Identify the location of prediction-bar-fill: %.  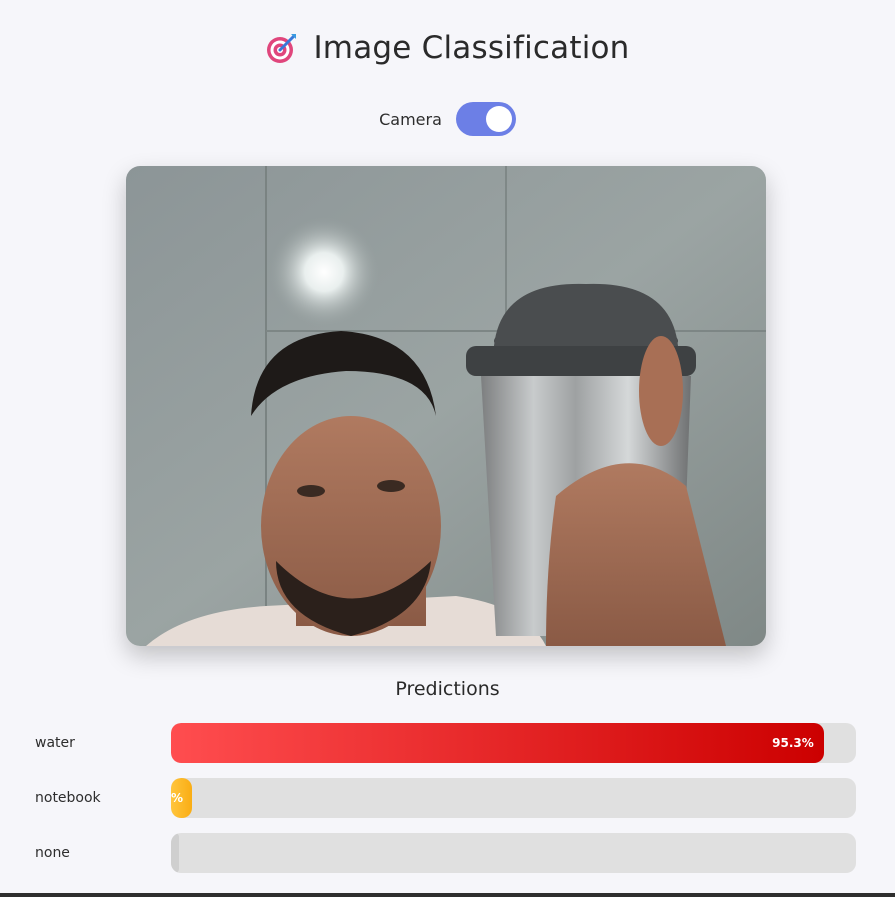
(181, 798).